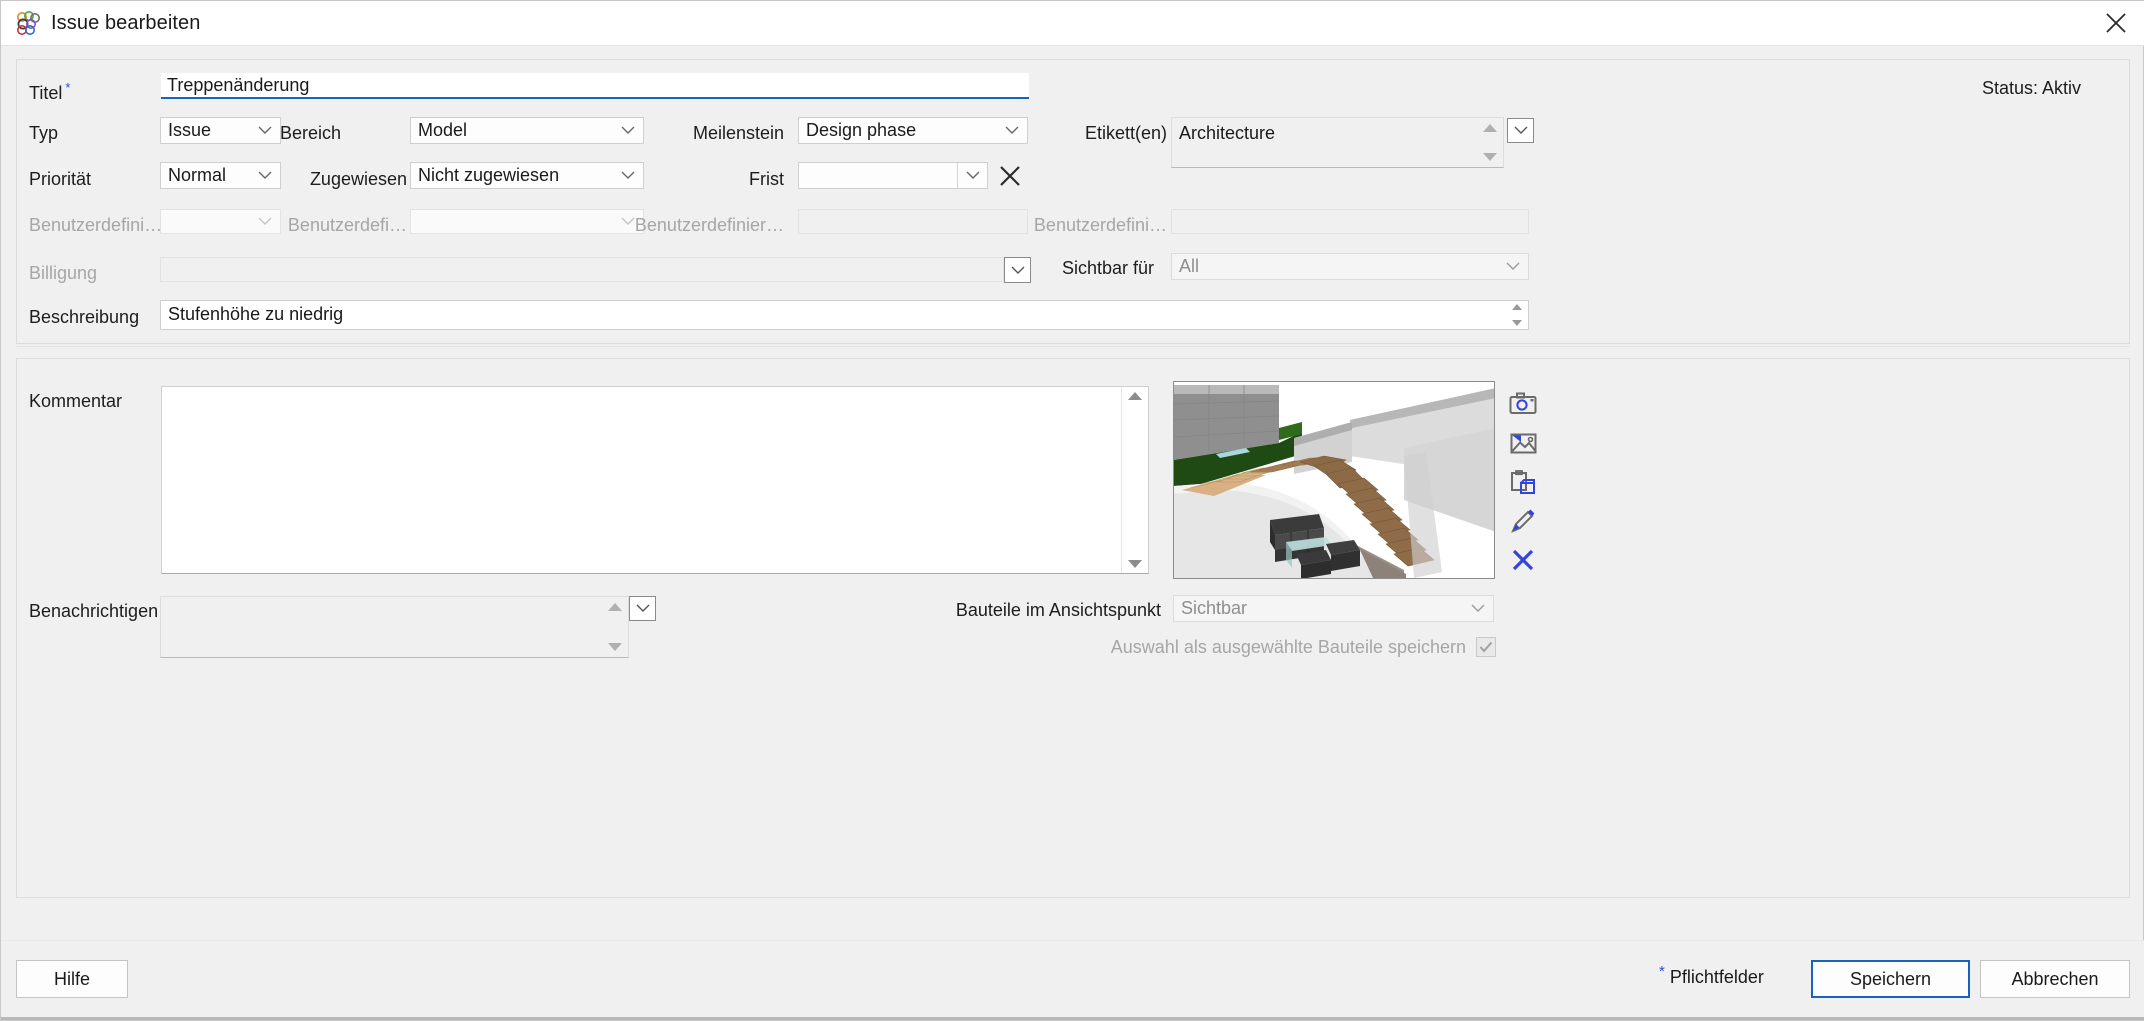 The width and height of the screenshot is (2144, 1021). I want to click on description-value: Stufenhöhe zu niedrig, so click(256, 314).